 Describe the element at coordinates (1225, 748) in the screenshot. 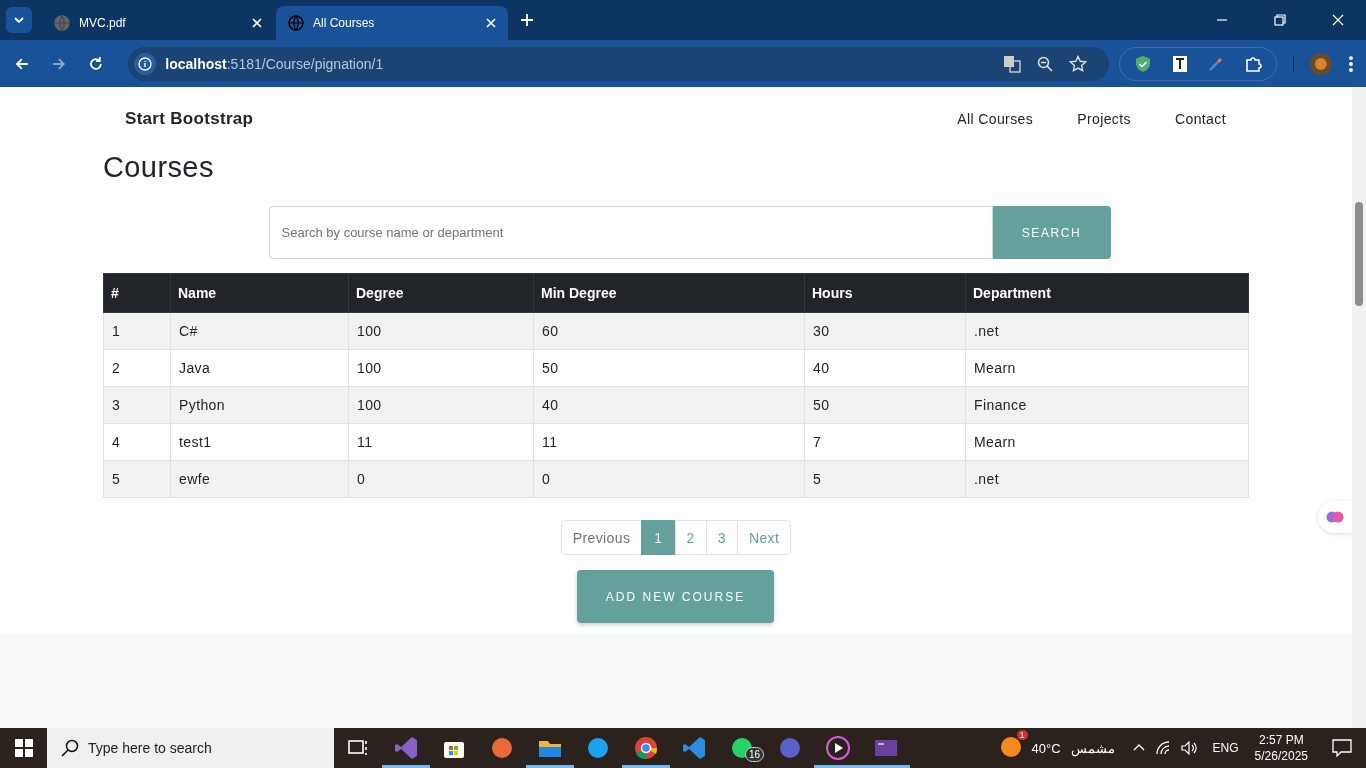

I see `language-indicator: ENG` at that location.